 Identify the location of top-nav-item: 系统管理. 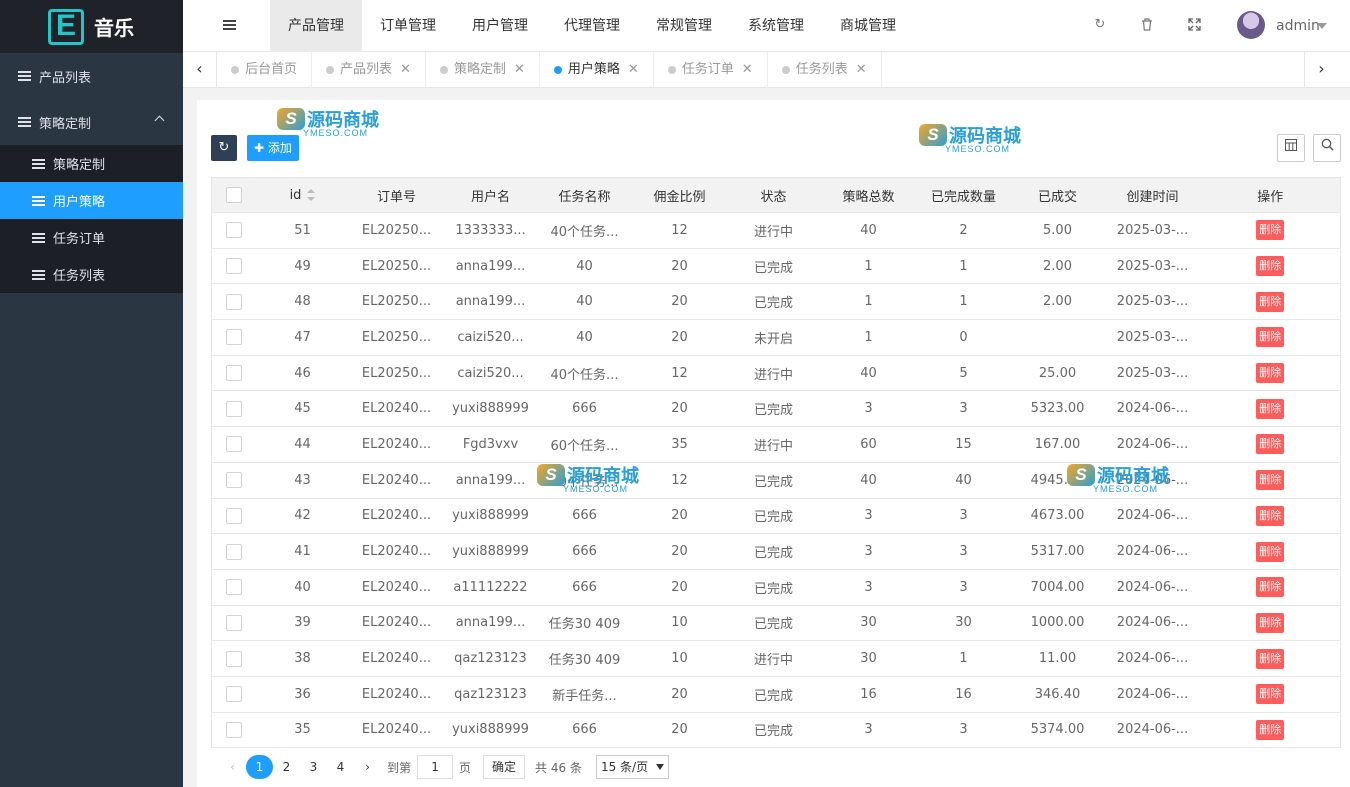
(776, 26).